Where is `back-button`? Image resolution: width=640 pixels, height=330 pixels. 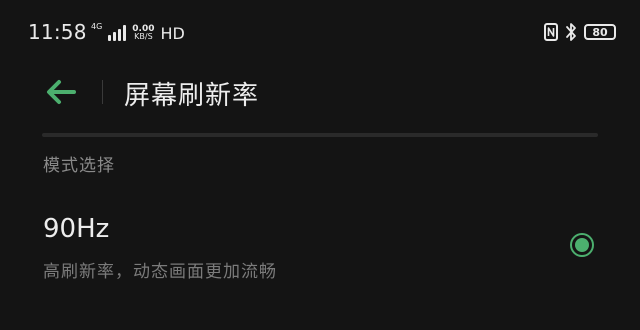 back-button is located at coordinates (60, 92).